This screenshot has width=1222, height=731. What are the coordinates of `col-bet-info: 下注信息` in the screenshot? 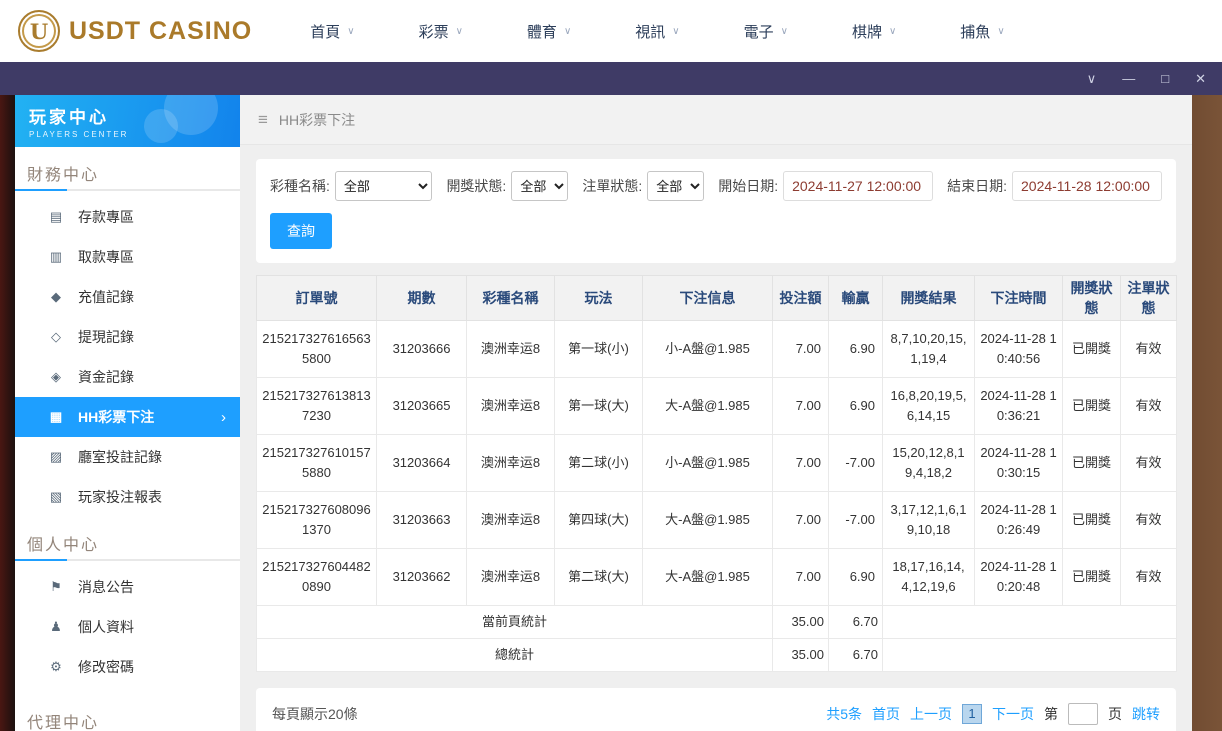 It's located at (707, 298).